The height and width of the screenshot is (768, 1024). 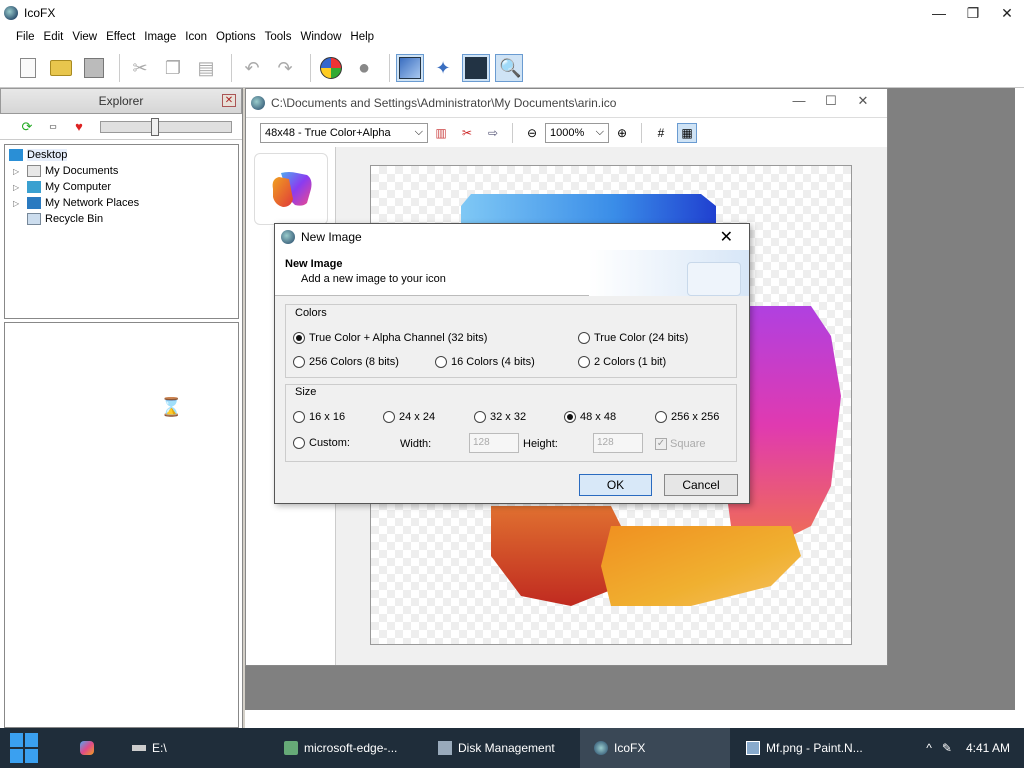 What do you see at coordinates (509, 67) in the screenshot?
I see `zoom-button: 🔍` at bounding box center [509, 67].